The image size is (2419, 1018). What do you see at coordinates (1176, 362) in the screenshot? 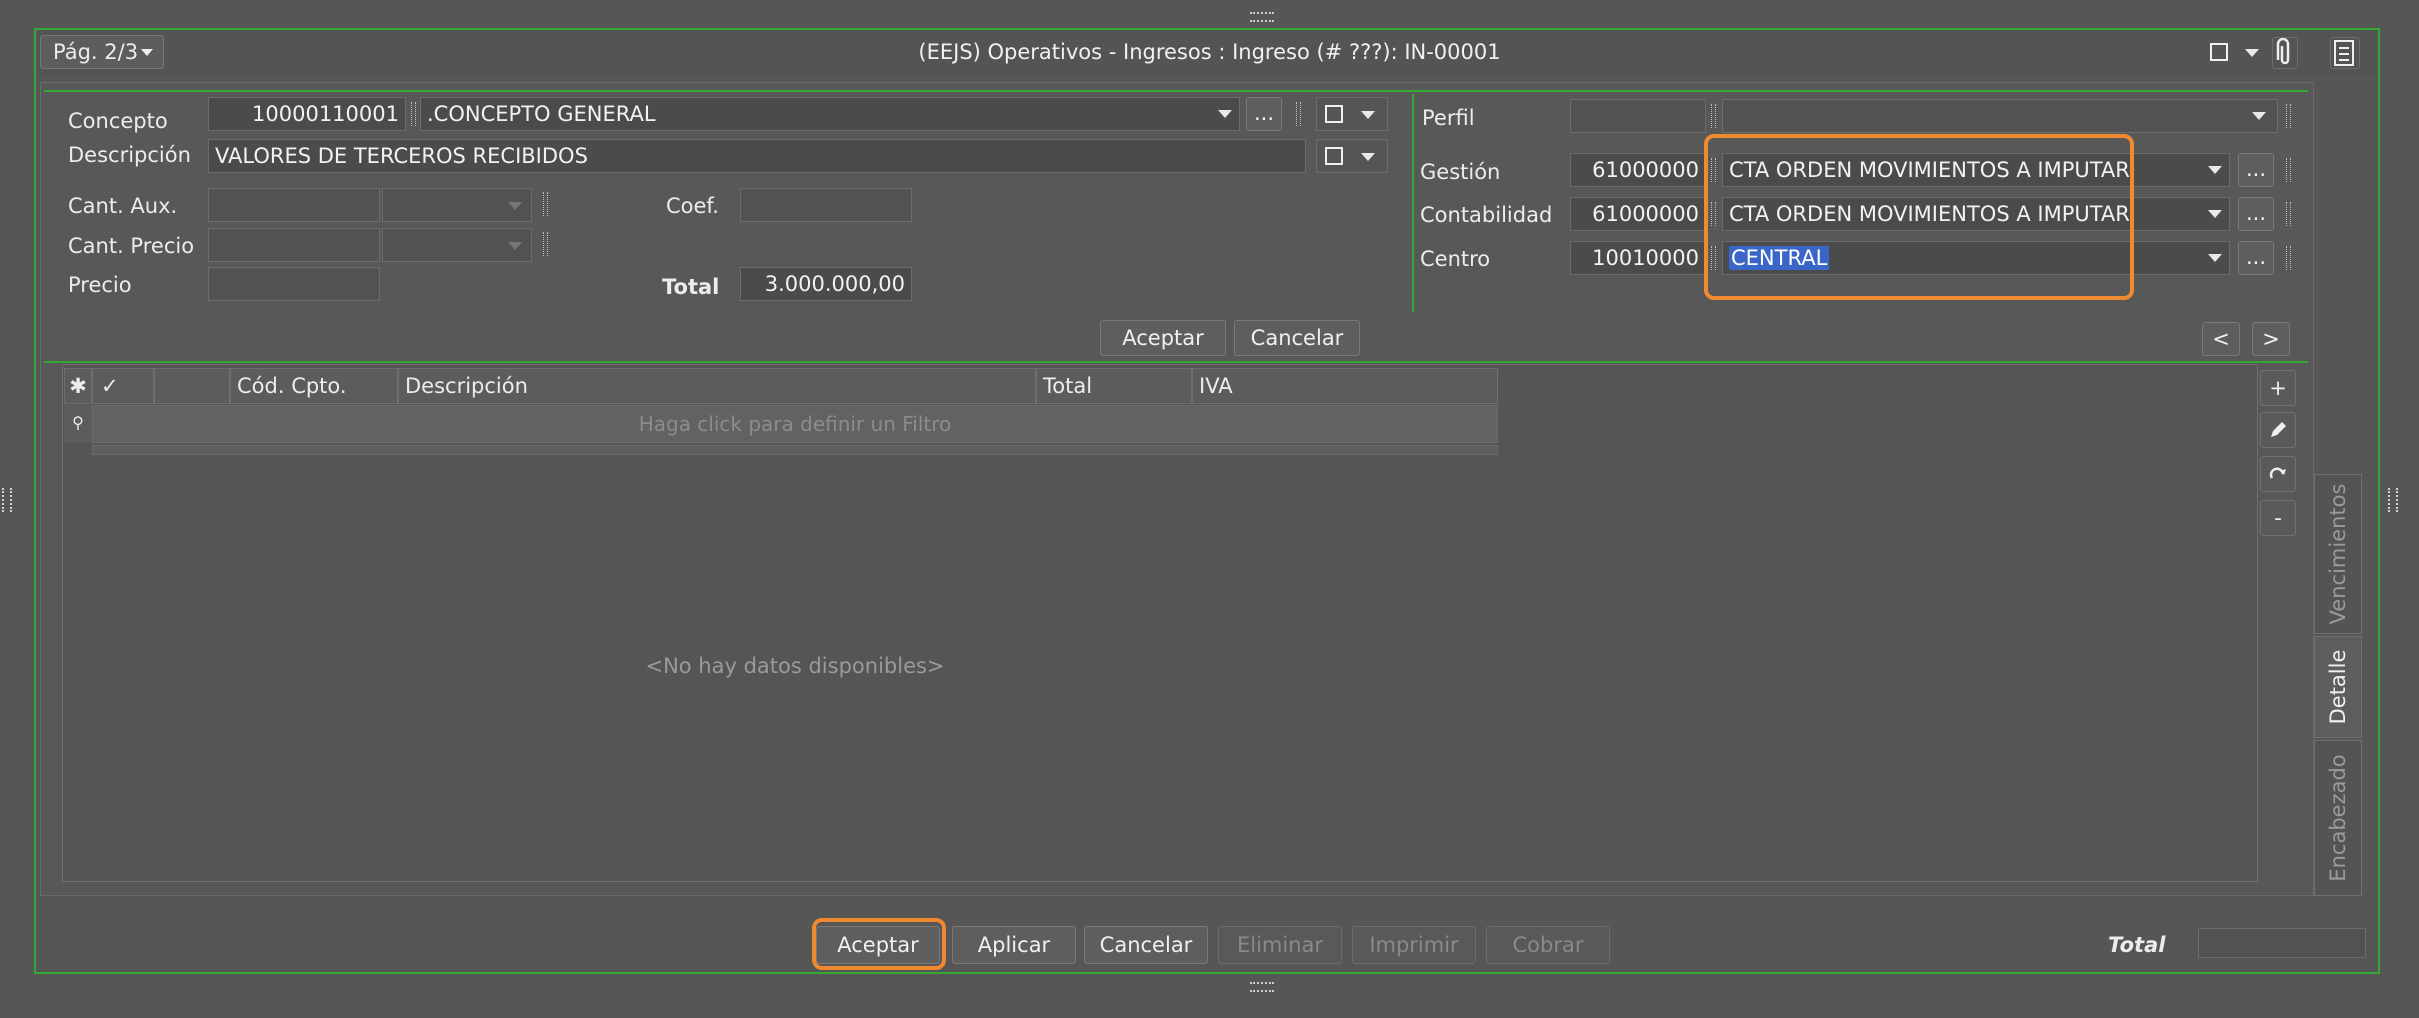
I see `form-bottom-separator` at bounding box center [1176, 362].